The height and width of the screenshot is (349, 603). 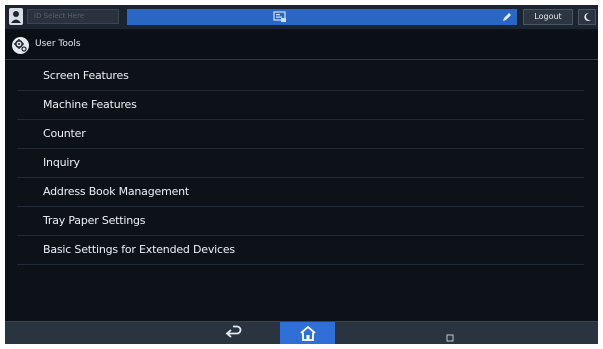 What do you see at coordinates (58, 44) in the screenshot?
I see `page-title: User Tools` at bounding box center [58, 44].